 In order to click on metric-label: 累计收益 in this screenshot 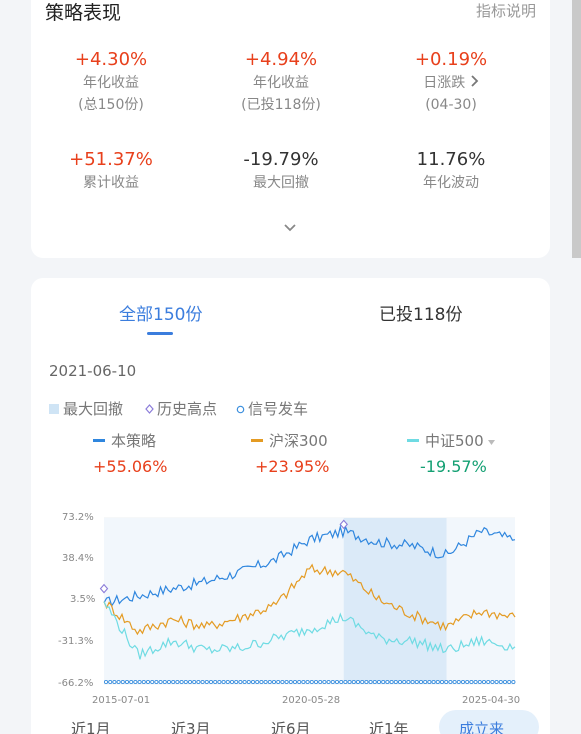, I will do `click(111, 183)`.